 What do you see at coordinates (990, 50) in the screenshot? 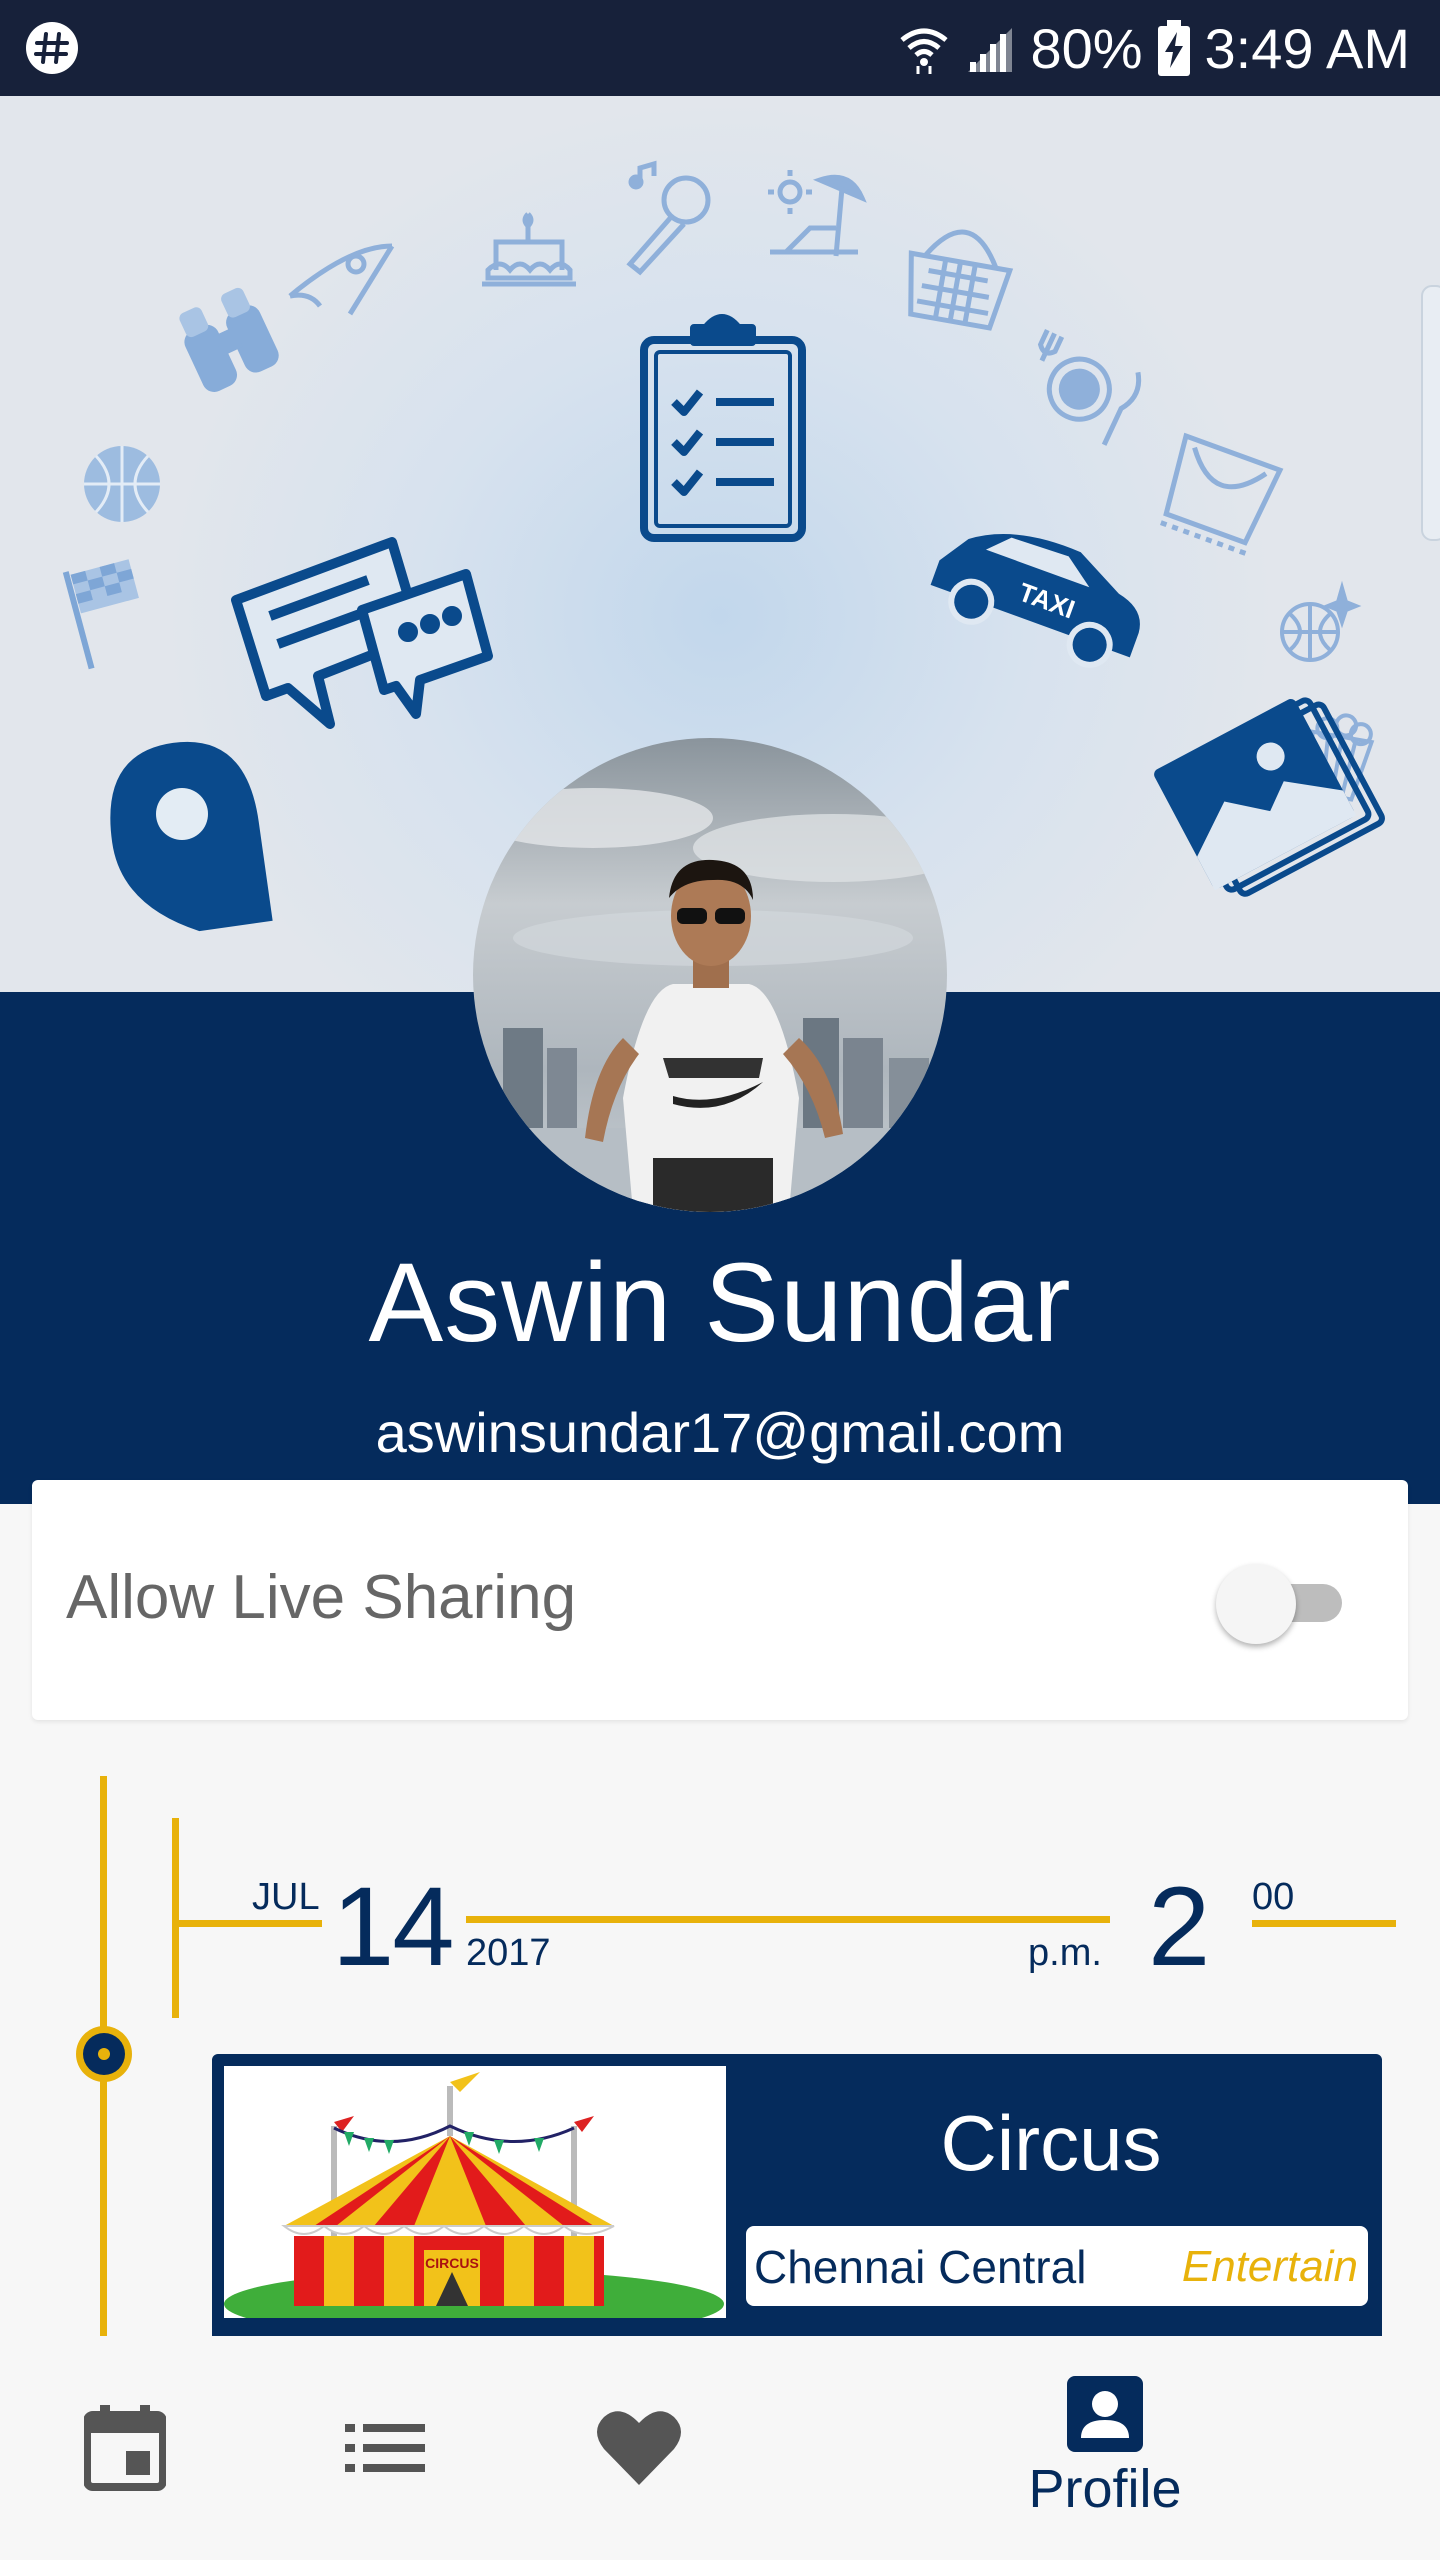
I see `signal-icon` at bounding box center [990, 50].